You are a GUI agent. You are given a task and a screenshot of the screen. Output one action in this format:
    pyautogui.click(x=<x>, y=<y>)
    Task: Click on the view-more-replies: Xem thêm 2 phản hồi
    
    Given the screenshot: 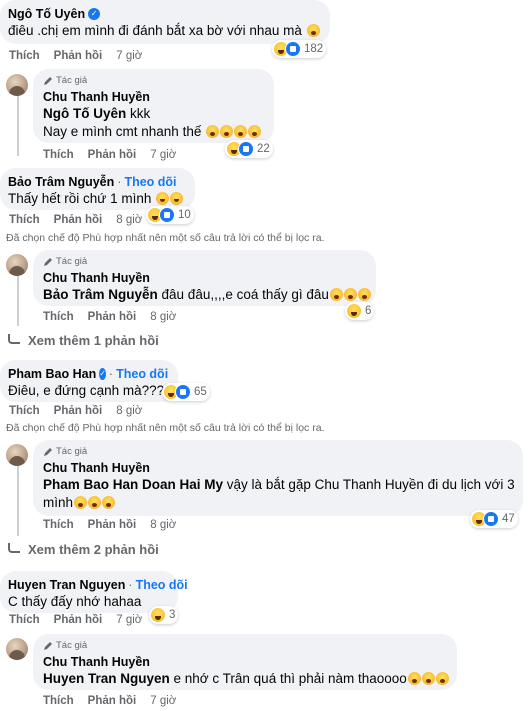 What is the action you would take?
    pyautogui.click(x=83, y=549)
    